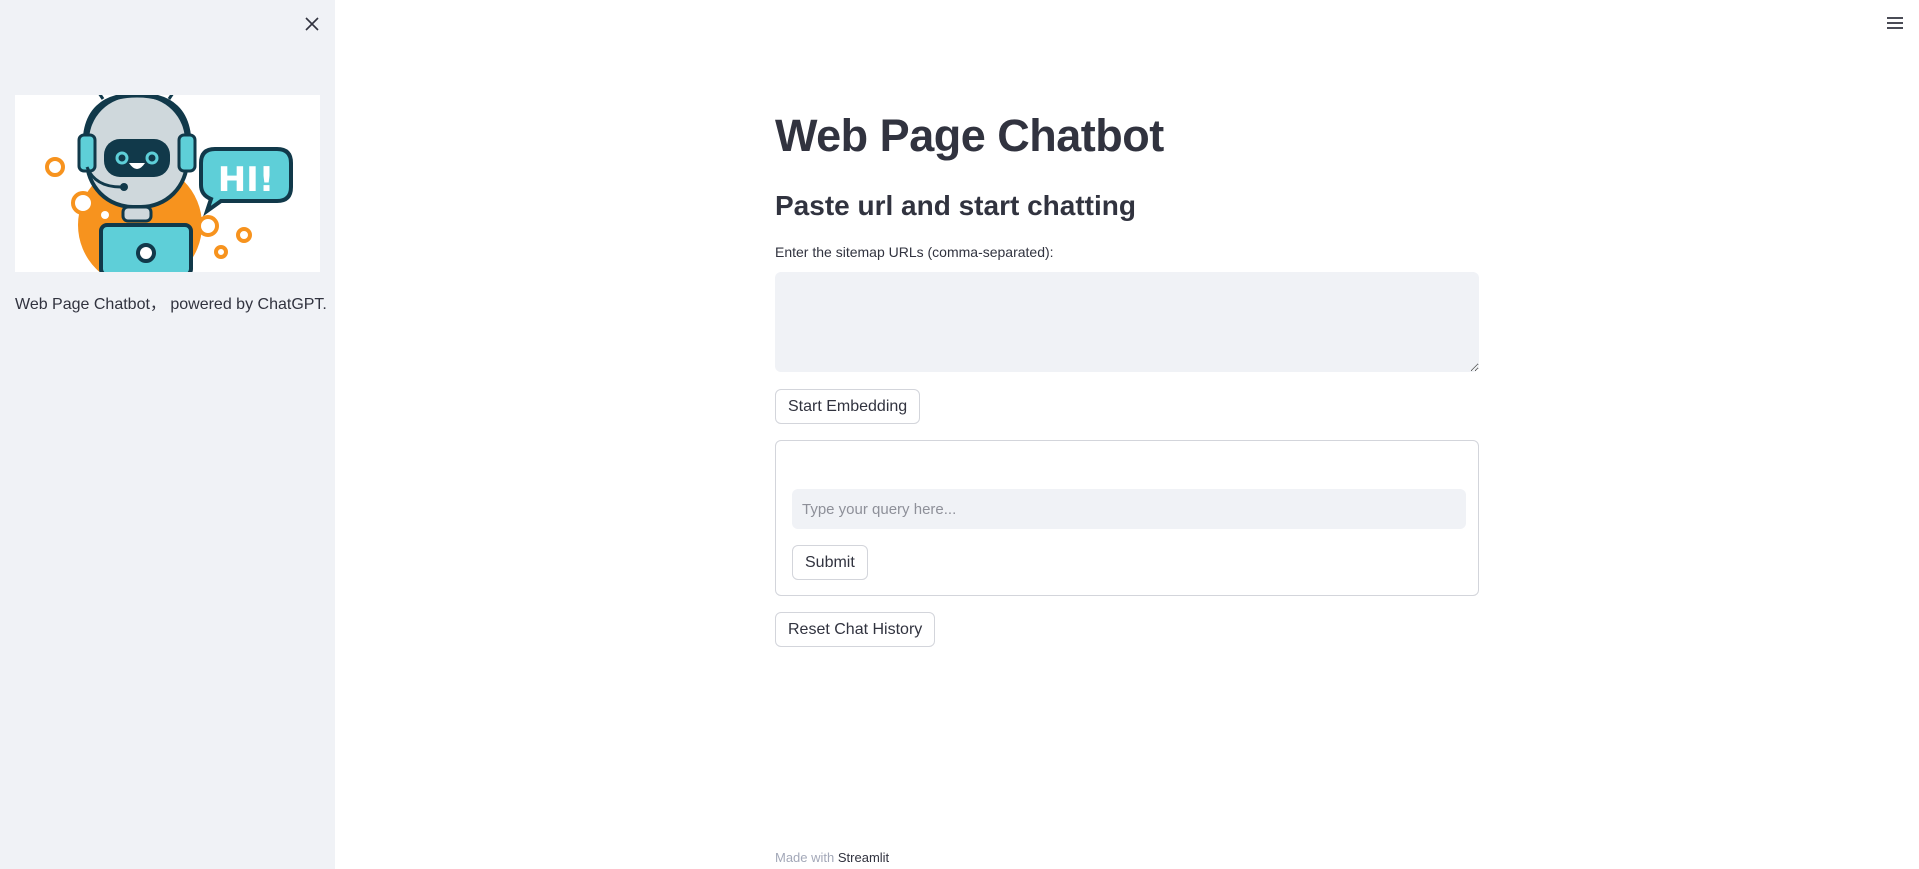 The height and width of the screenshot is (869, 1919). Describe the element at coordinates (830, 562) in the screenshot. I see `submit-button: Submit` at that location.